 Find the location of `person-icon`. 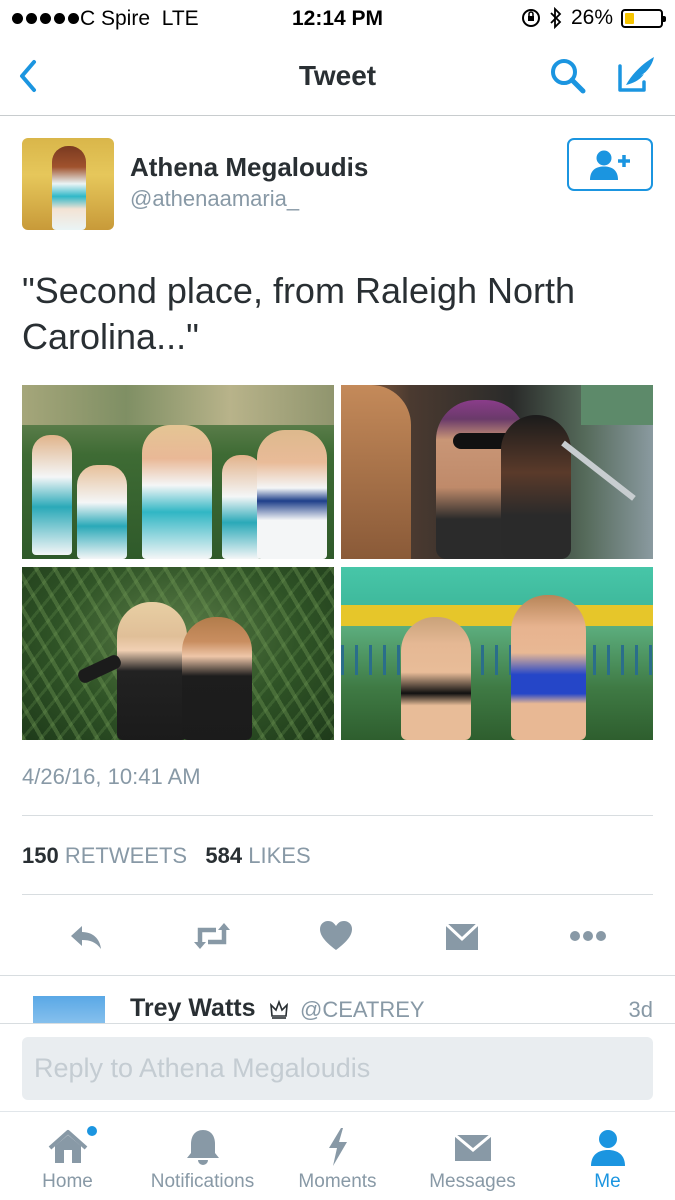

person-icon is located at coordinates (608, 1148).